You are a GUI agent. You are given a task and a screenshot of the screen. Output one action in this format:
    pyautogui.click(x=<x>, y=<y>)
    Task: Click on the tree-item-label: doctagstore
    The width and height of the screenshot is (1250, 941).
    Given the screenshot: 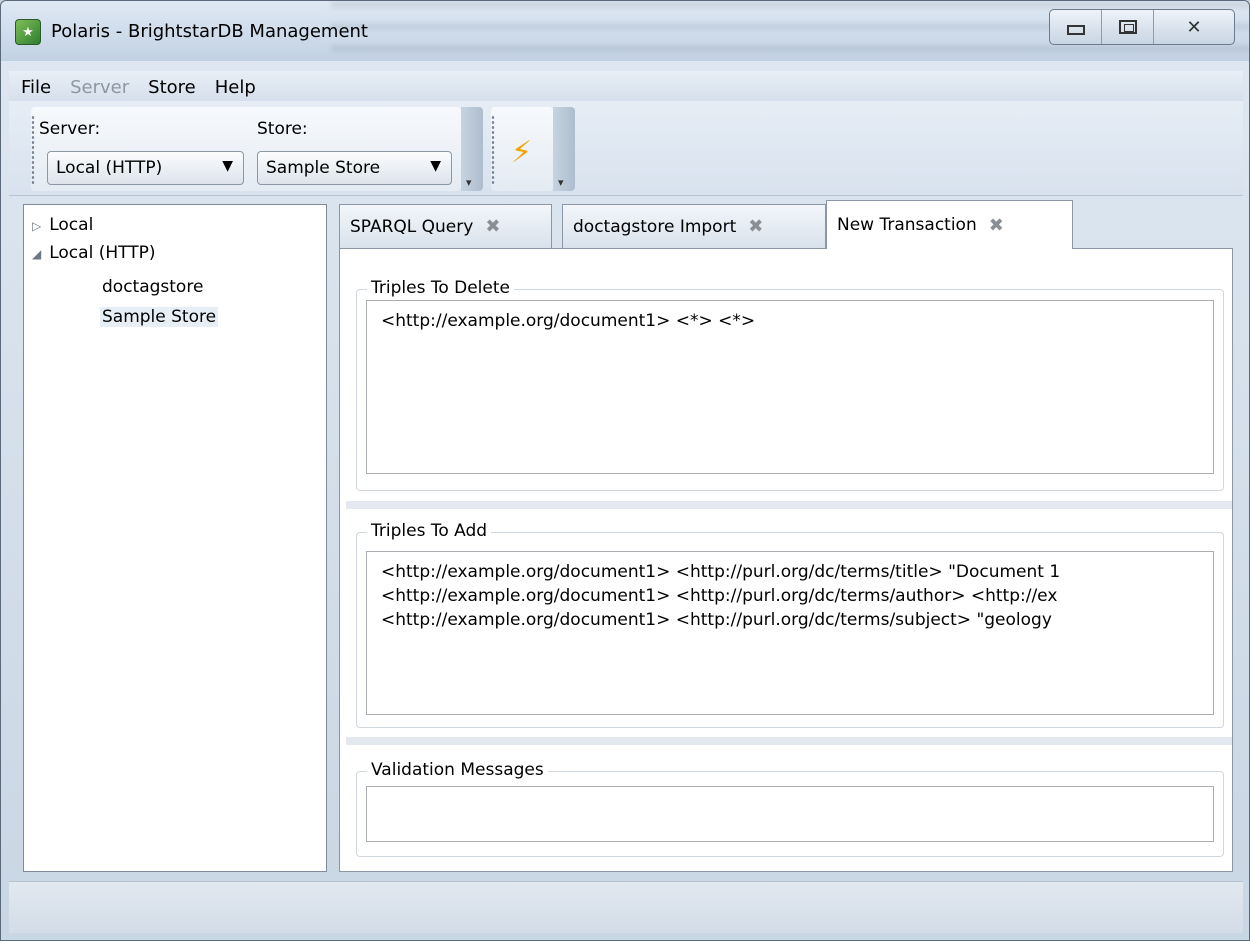 What is the action you would take?
    pyautogui.click(x=153, y=287)
    